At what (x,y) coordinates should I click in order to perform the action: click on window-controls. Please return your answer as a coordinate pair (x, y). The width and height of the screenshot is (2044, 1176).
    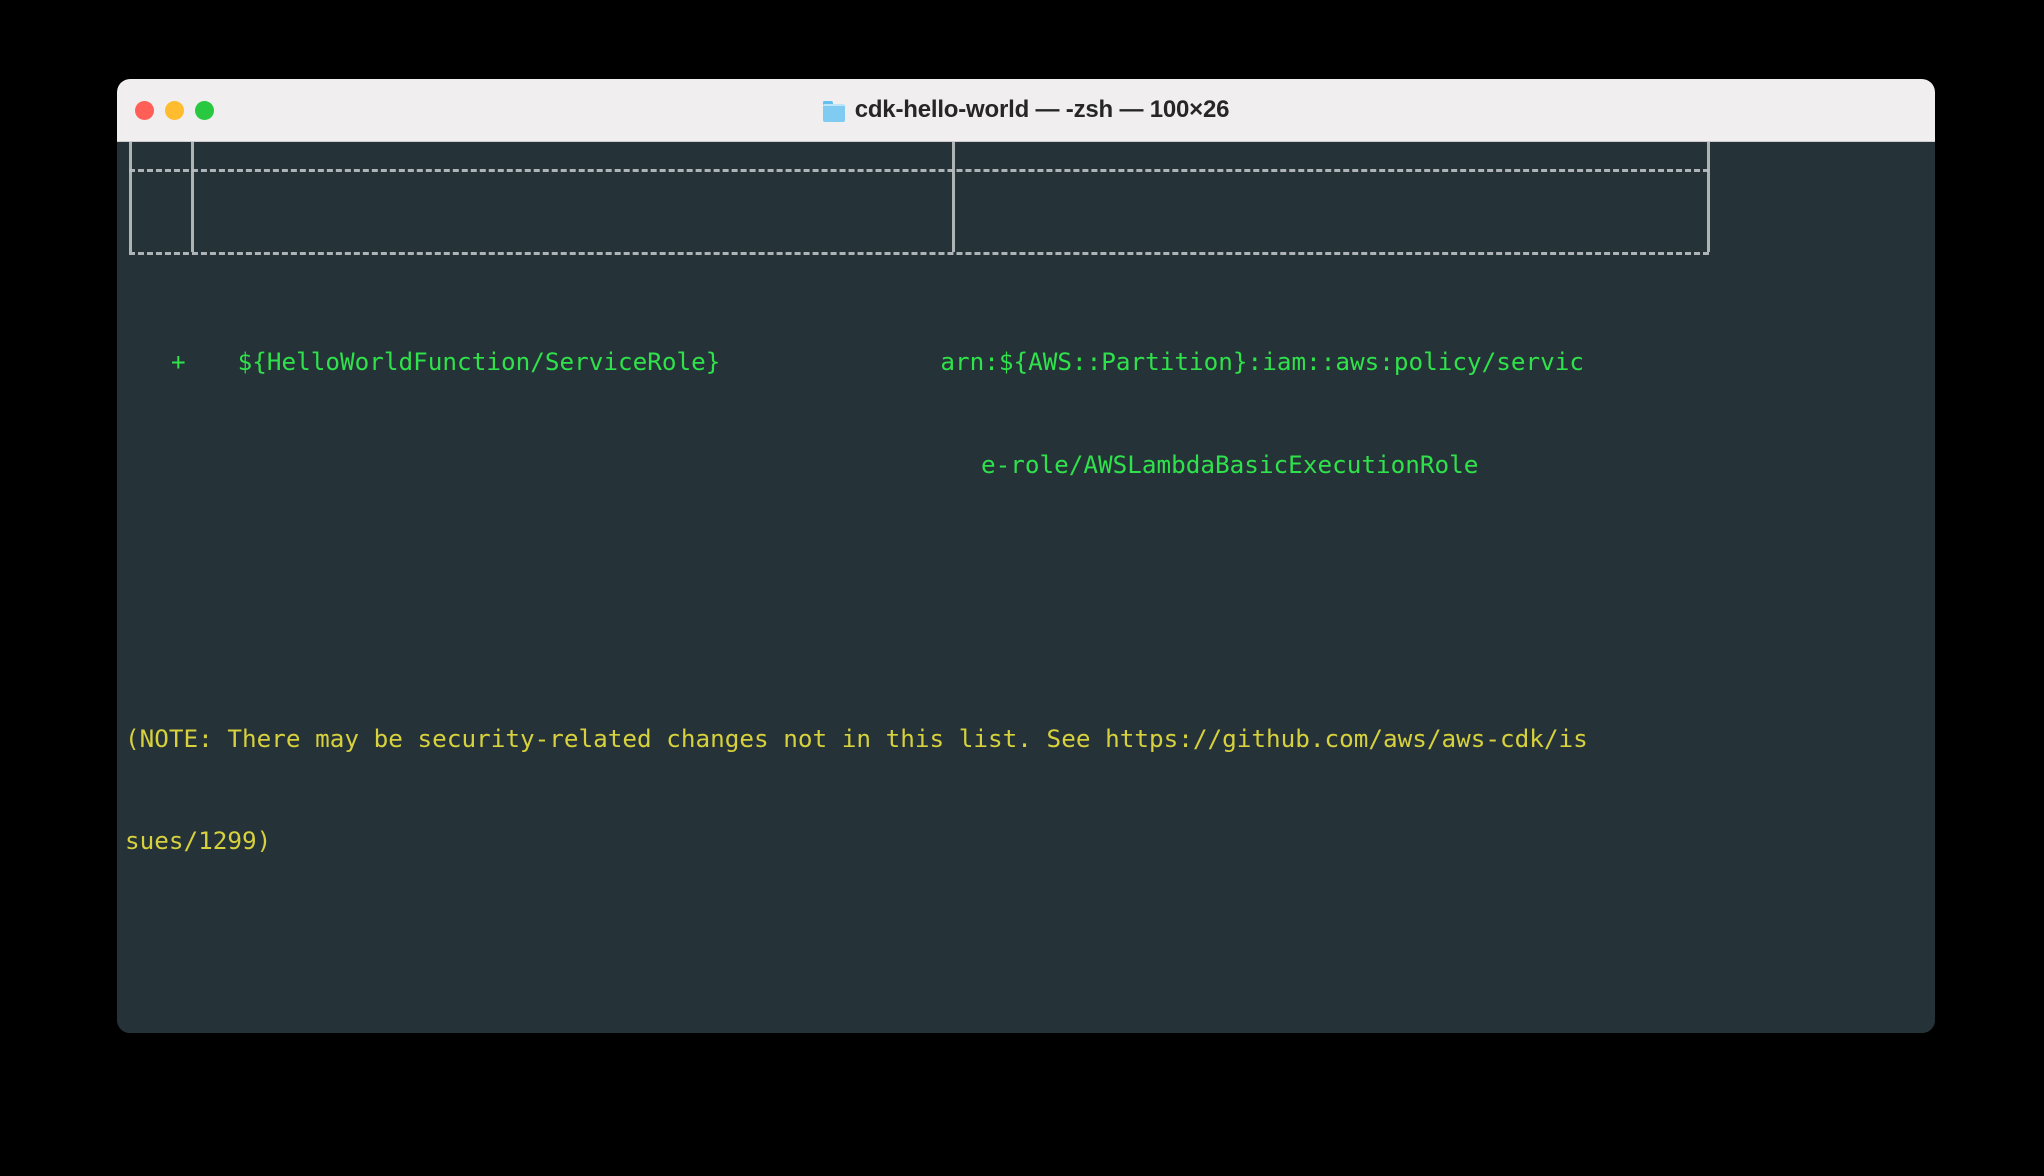
    Looking at the image, I should click on (174, 110).